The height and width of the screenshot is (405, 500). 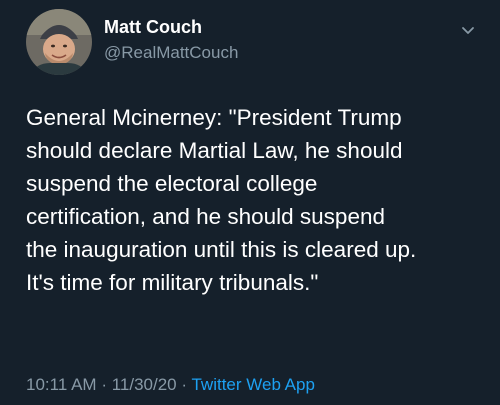 I want to click on tweet-metadata: 10:11 AM · 11/30/20 · Twitter Web App, so click(x=170, y=385).